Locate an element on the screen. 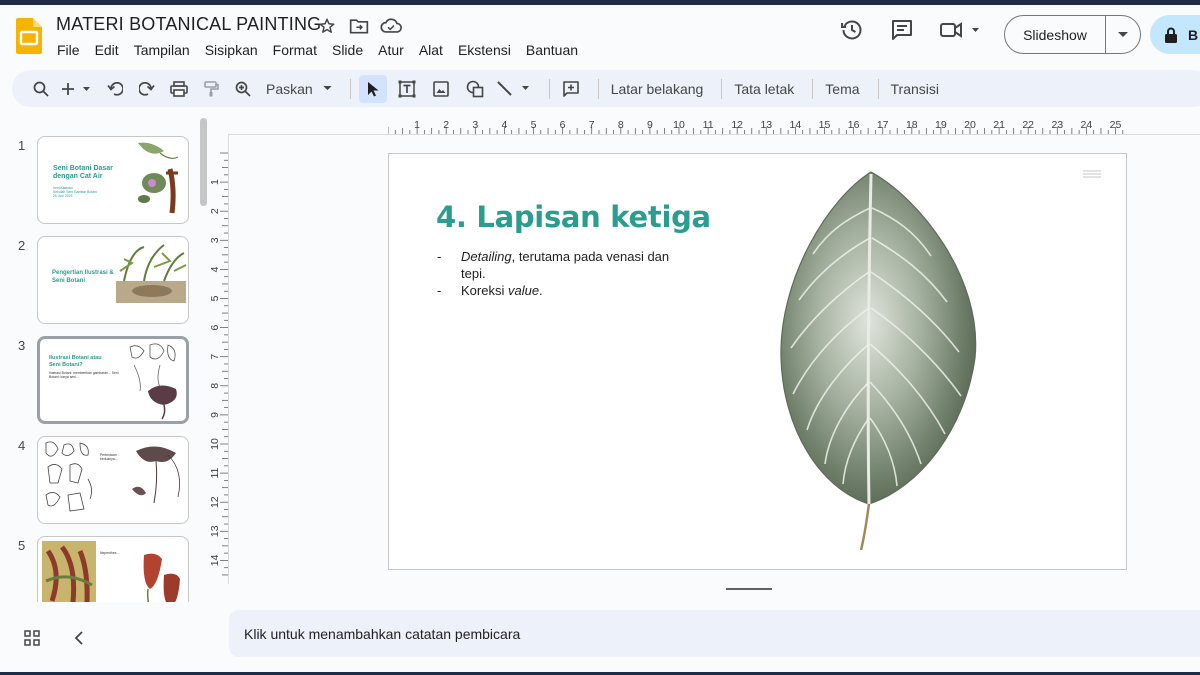 This screenshot has width=1200, height=675. slide-options-icon is located at coordinates (1092, 174).